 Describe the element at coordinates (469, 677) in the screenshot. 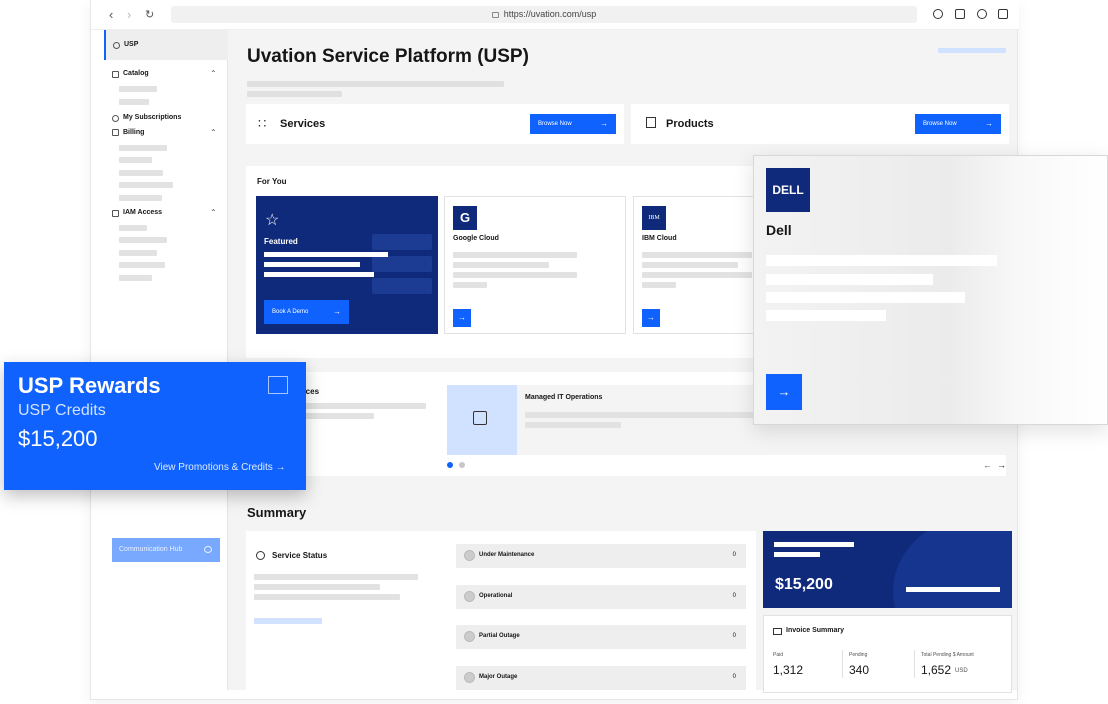

I see `major-outage-icon` at that location.